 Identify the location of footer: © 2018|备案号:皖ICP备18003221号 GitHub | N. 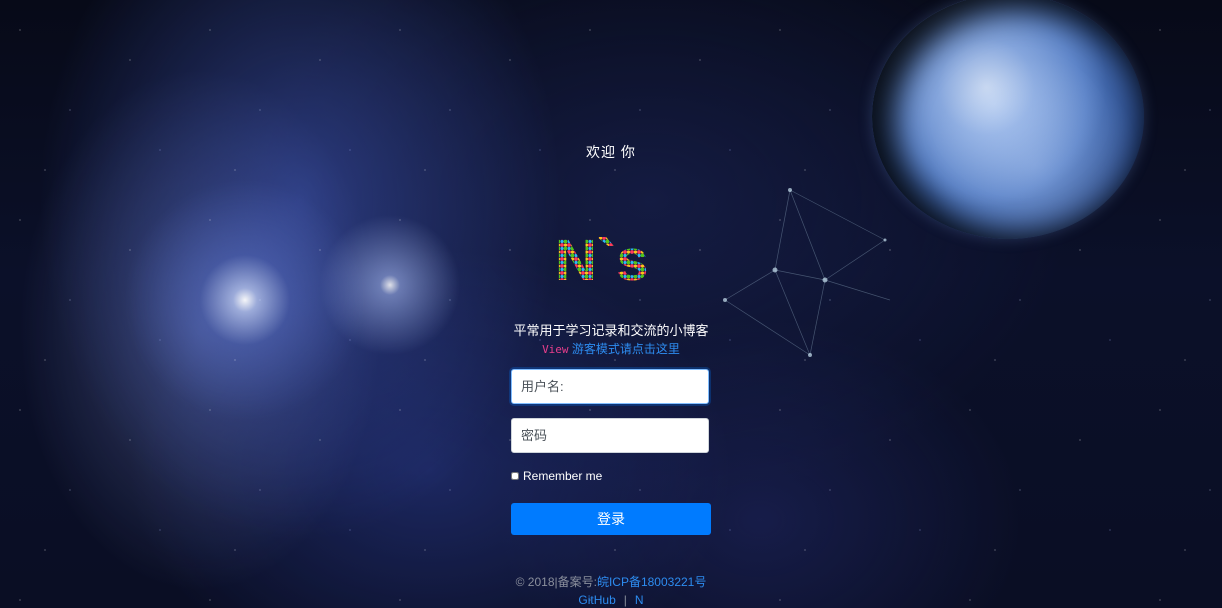
(611, 590).